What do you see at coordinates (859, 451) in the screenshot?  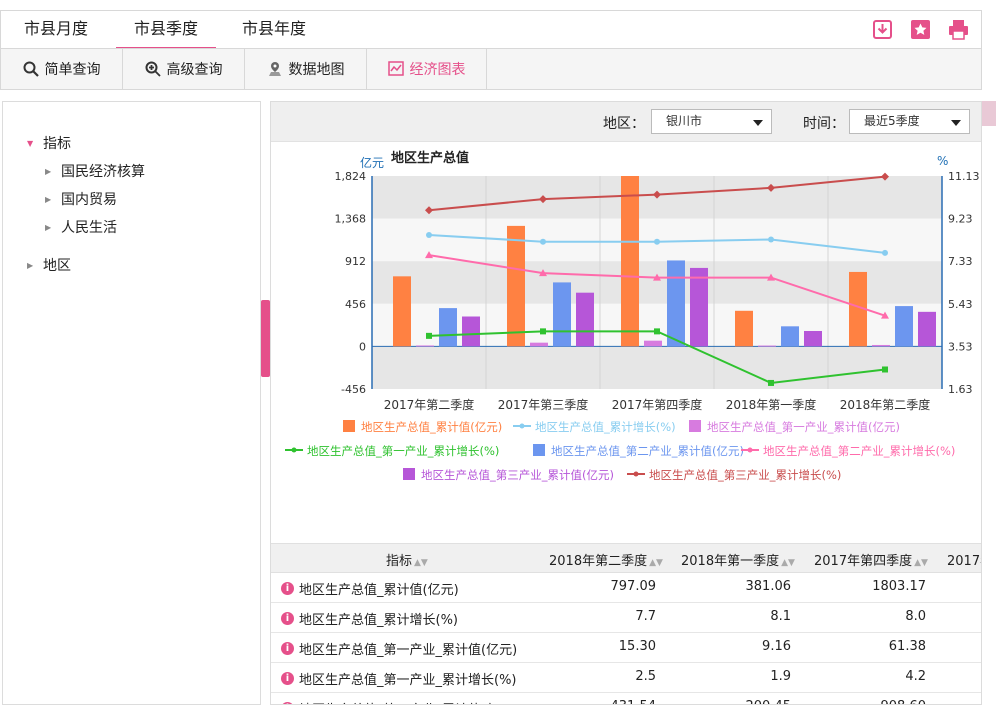 I see `legend-label: 地区生产总值_第二产业_累计增长(%)` at bounding box center [859, 451].